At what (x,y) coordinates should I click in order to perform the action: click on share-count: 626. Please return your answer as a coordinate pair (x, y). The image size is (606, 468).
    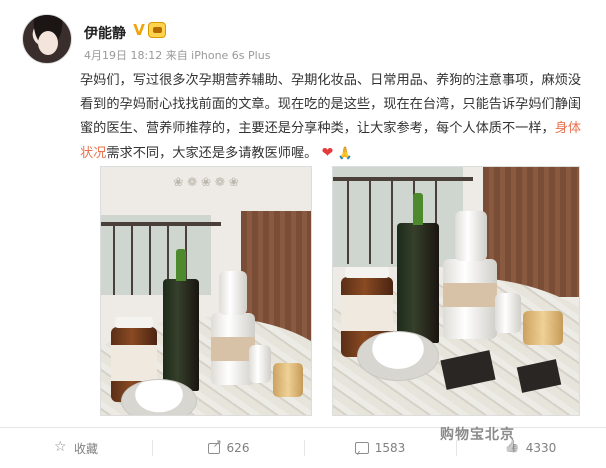
    Looking at the image, I should click on (238, 448).